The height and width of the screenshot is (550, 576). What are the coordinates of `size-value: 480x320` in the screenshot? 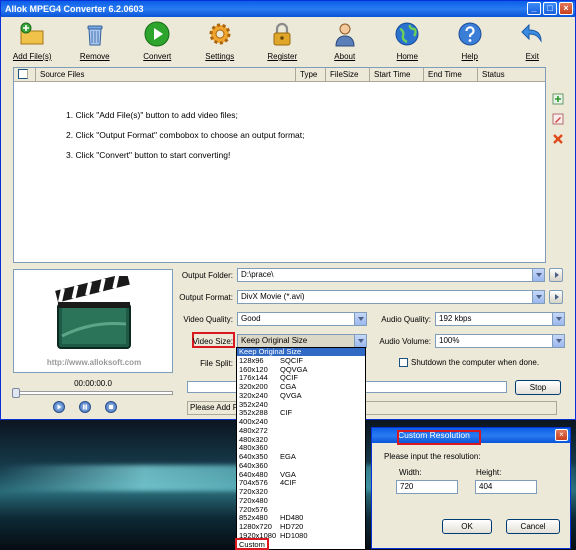 It's located at (253, 439).